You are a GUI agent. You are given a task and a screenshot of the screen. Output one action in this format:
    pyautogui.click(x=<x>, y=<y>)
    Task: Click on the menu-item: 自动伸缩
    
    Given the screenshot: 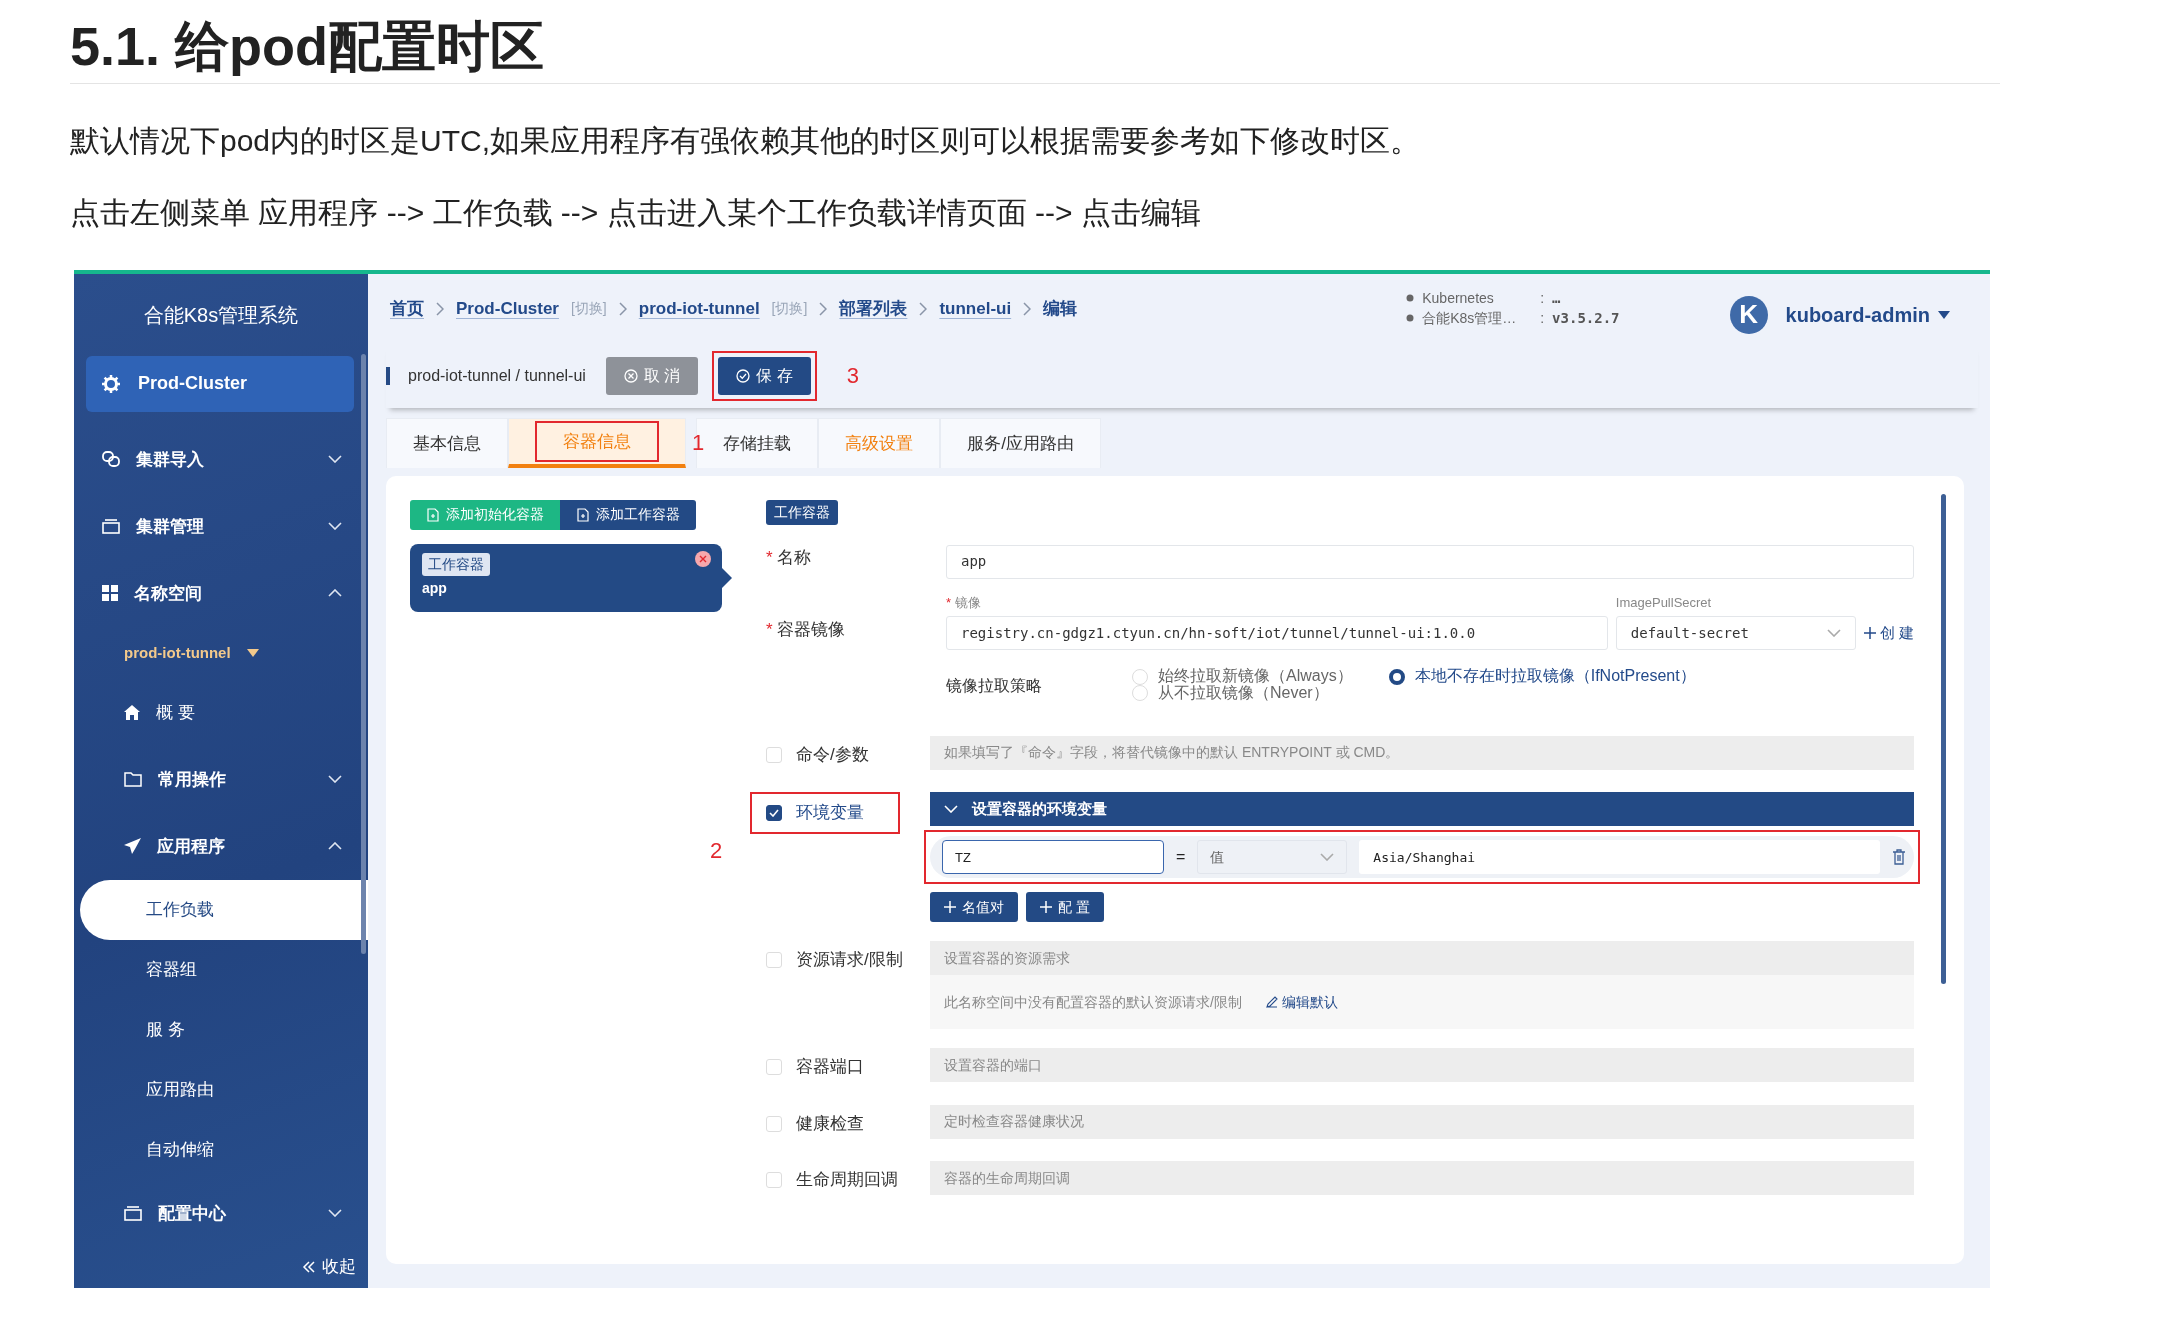 What is the action you would take?
    pyautogui.click(x=221, y=1149)
    